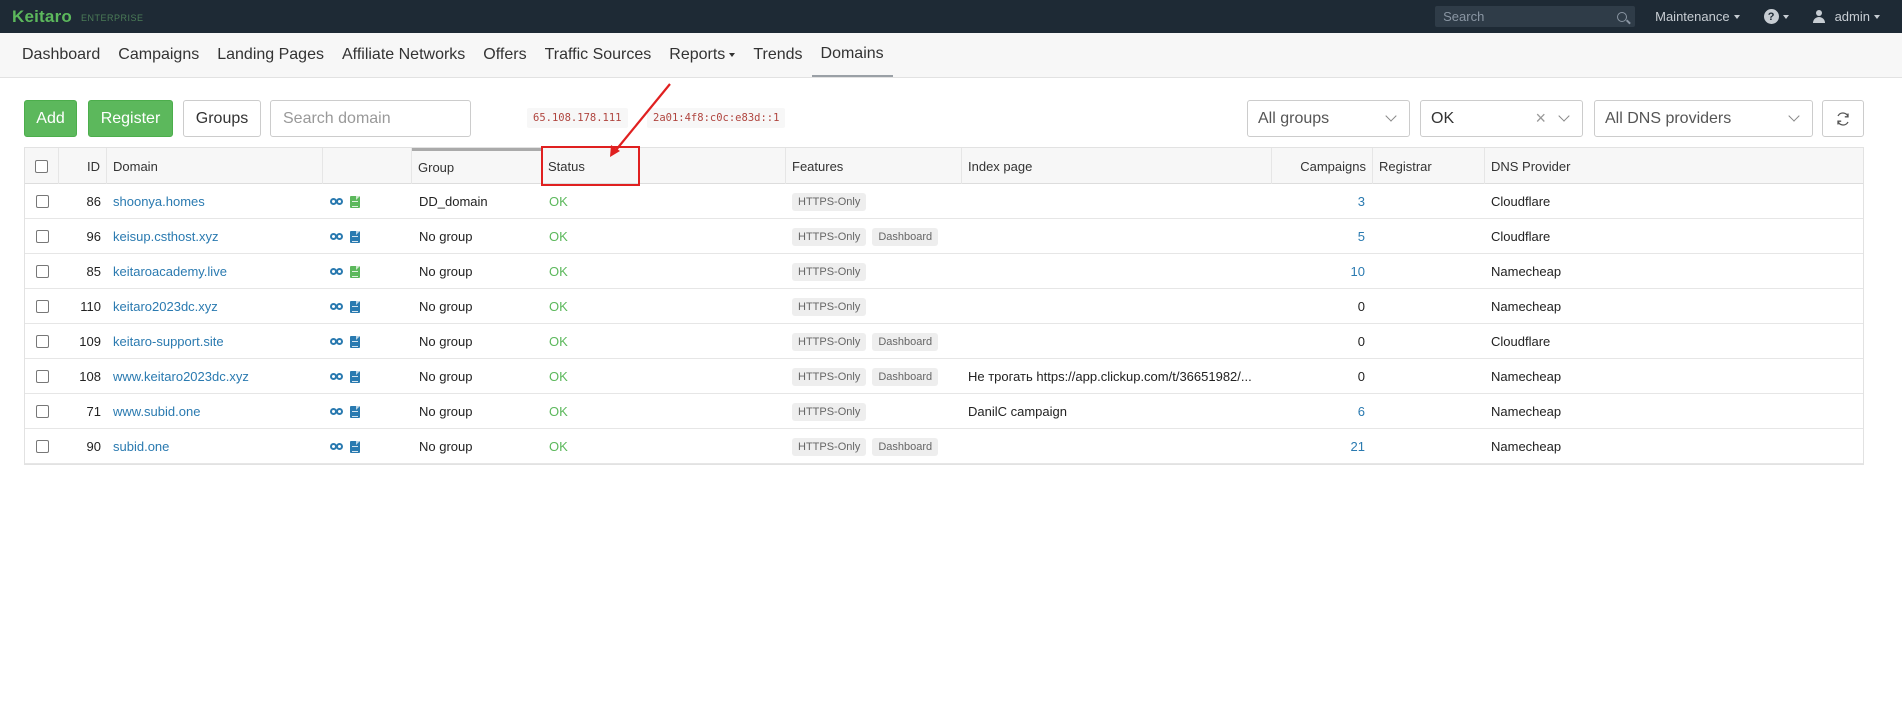 The width and height of the screenshot is (1902, 712). I want to click on domain-link: www.subid.one, so click(215, 411).